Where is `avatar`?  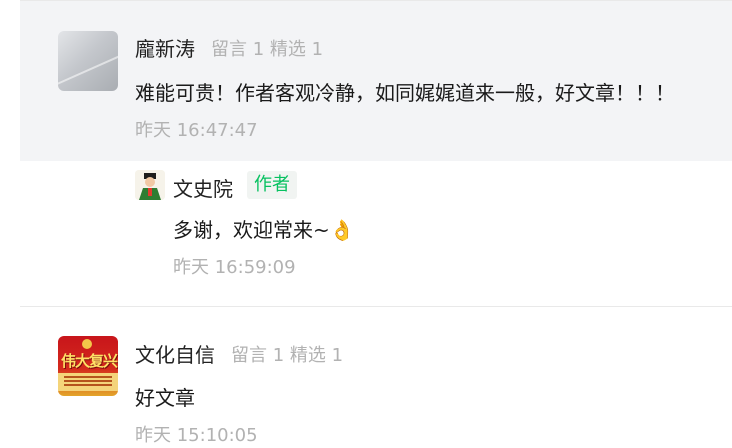
avatar is located at coordinates (88, 61).